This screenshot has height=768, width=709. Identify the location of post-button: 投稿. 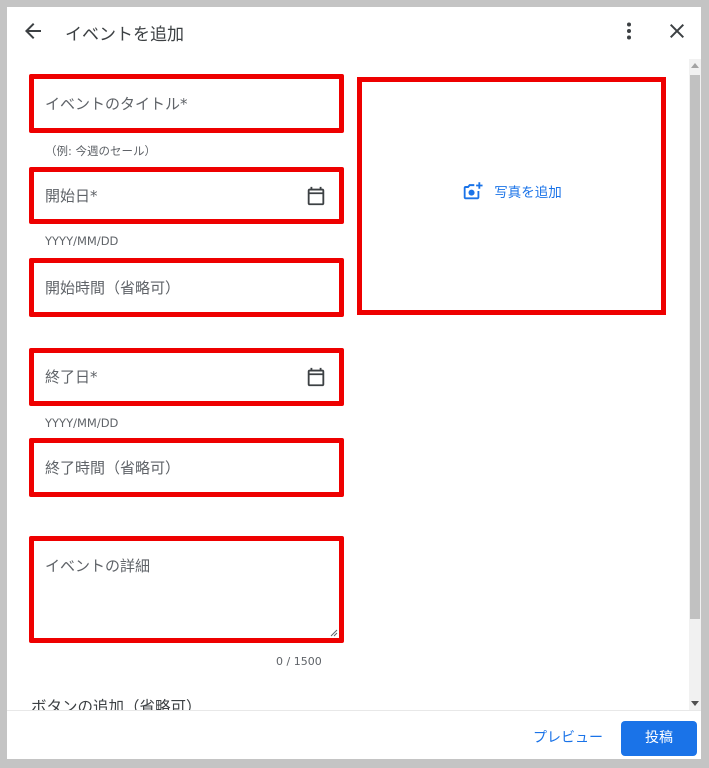
(659, 738).